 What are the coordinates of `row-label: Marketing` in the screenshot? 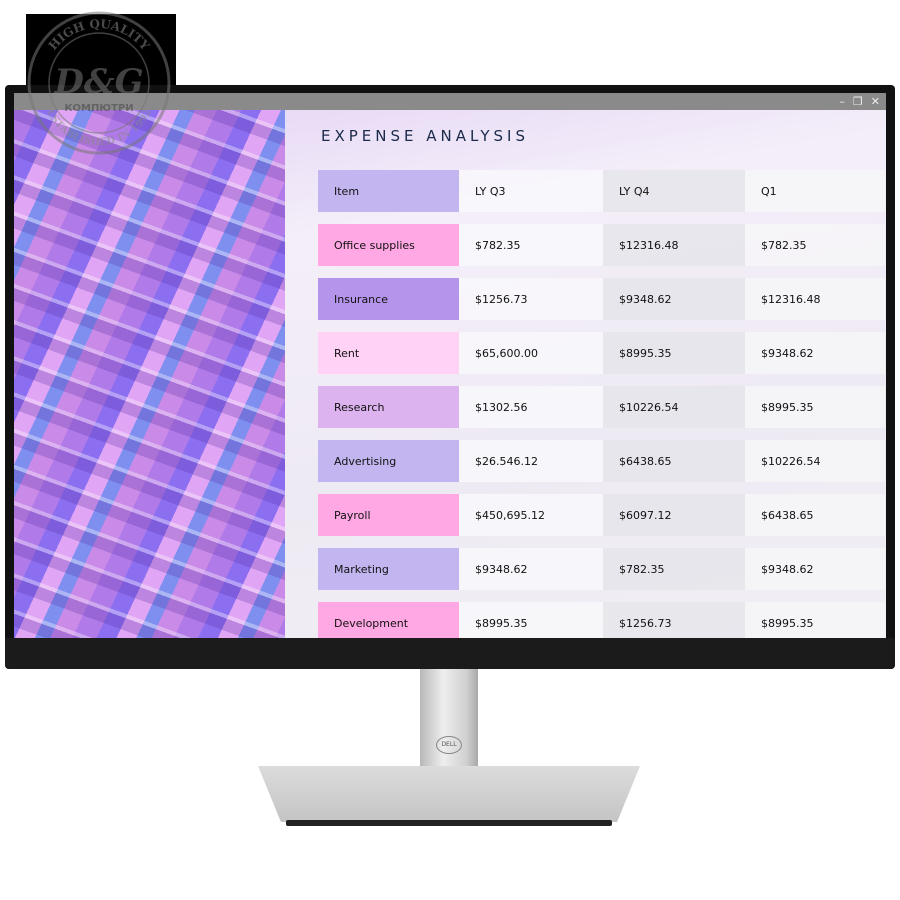 It's located at (388, 569).